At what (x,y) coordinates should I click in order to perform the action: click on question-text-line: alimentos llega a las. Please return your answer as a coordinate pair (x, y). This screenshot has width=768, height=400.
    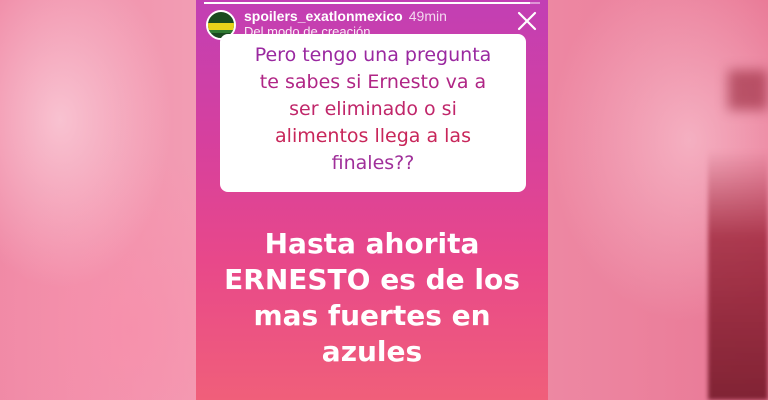
    Looking at the image, I should click on (373, 136).